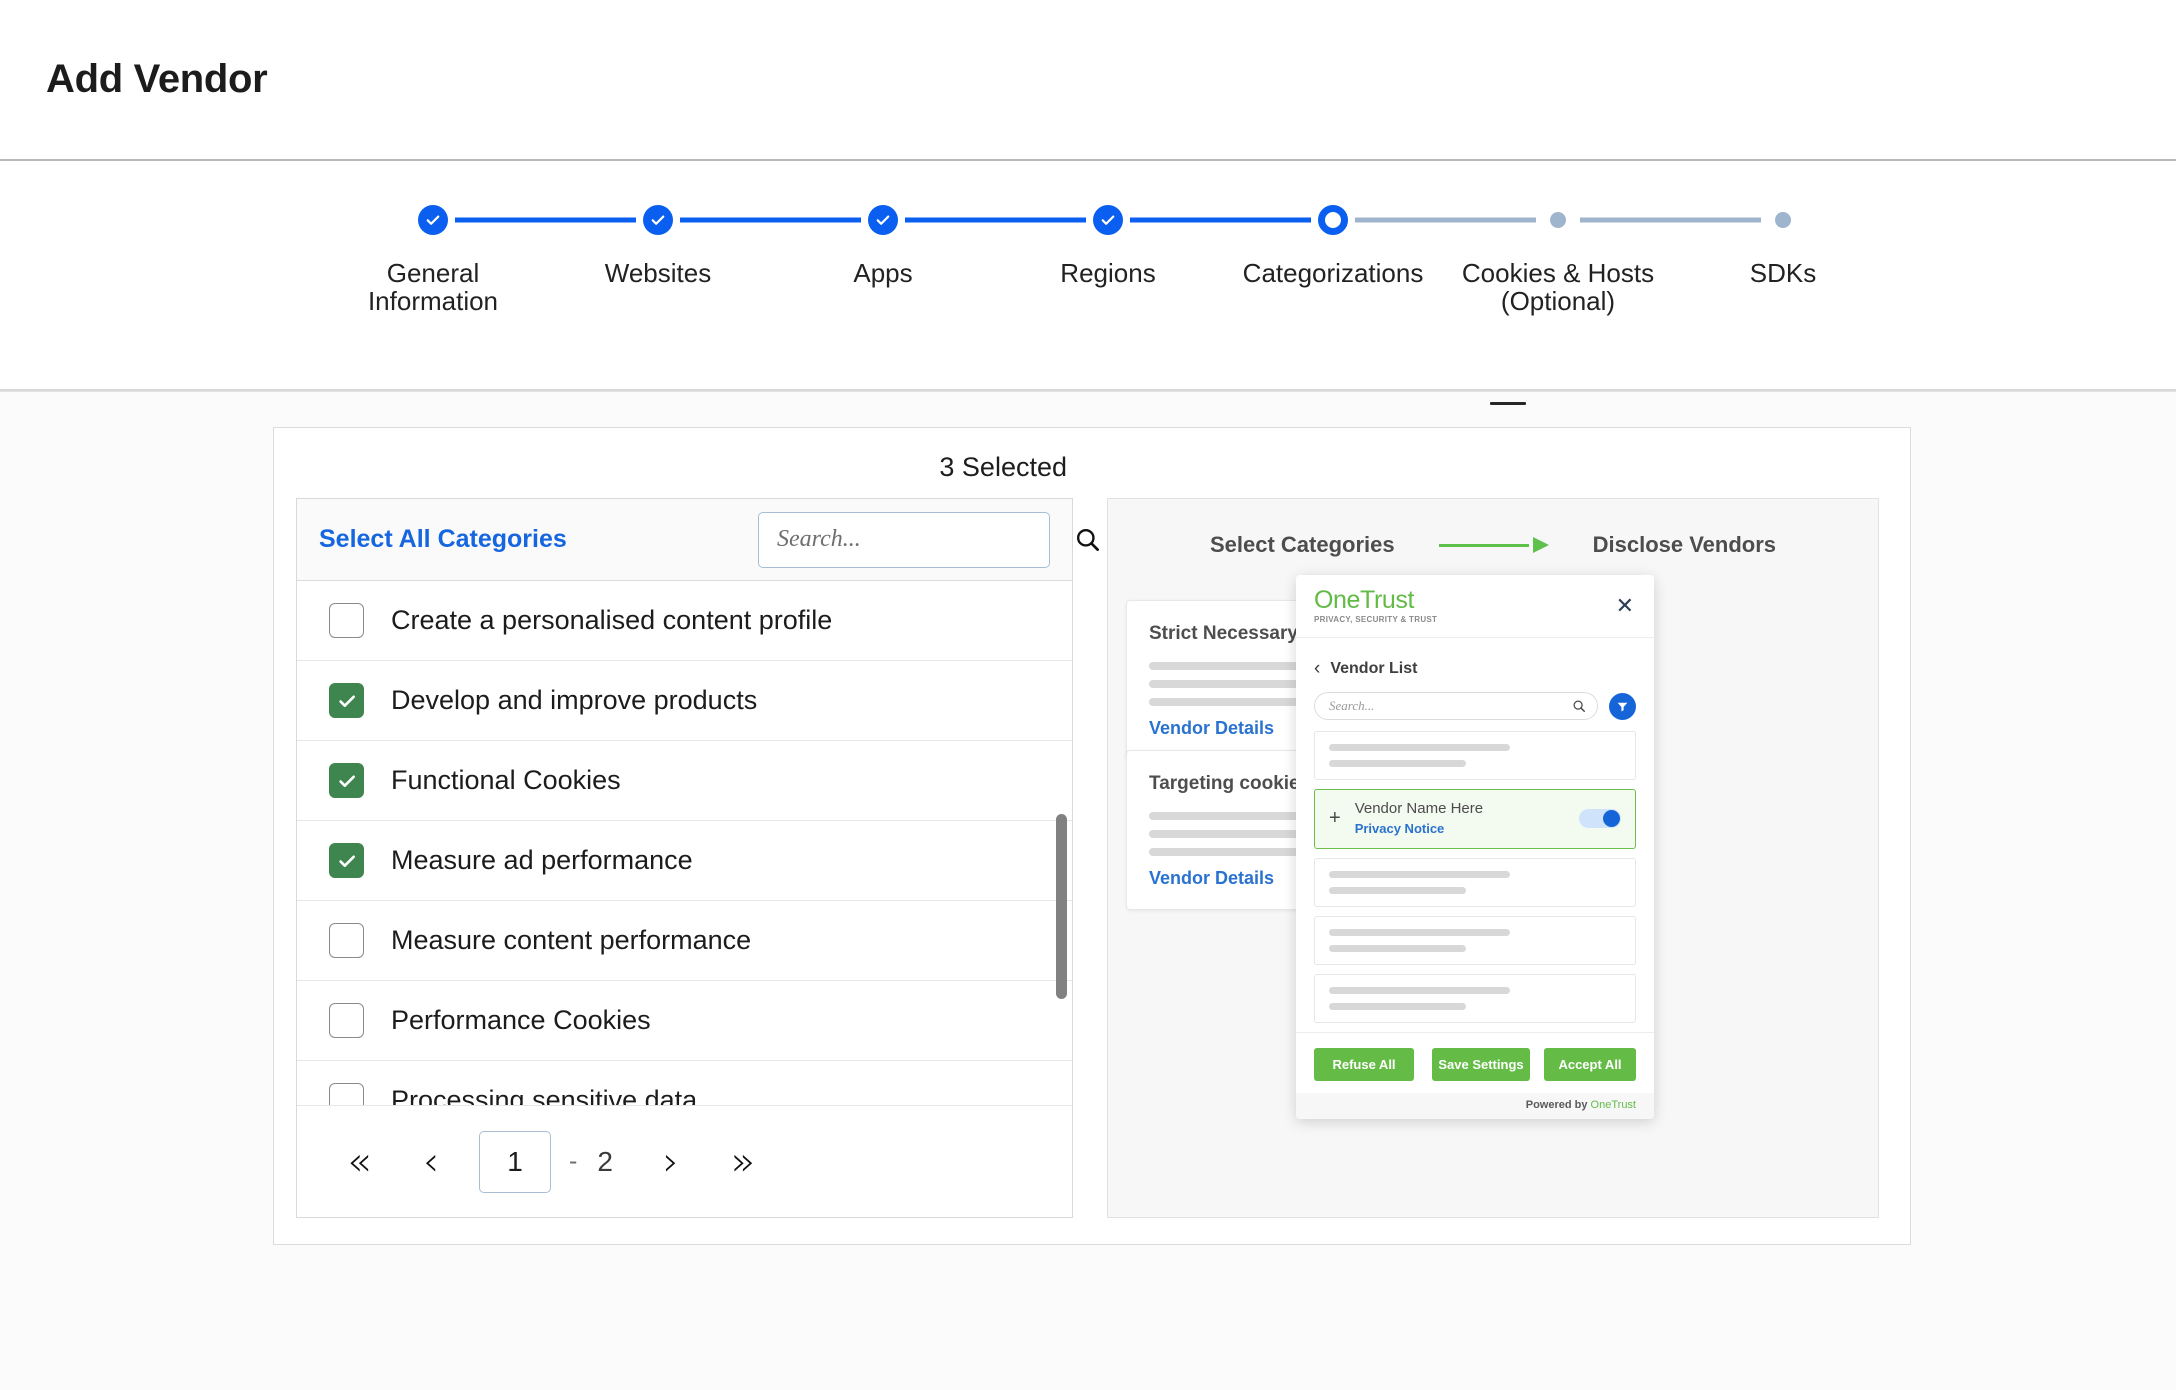 This screenshot has height=1390, width=2176. I want to click on vendor-list-title: Vendor List, so click(1374, 668).